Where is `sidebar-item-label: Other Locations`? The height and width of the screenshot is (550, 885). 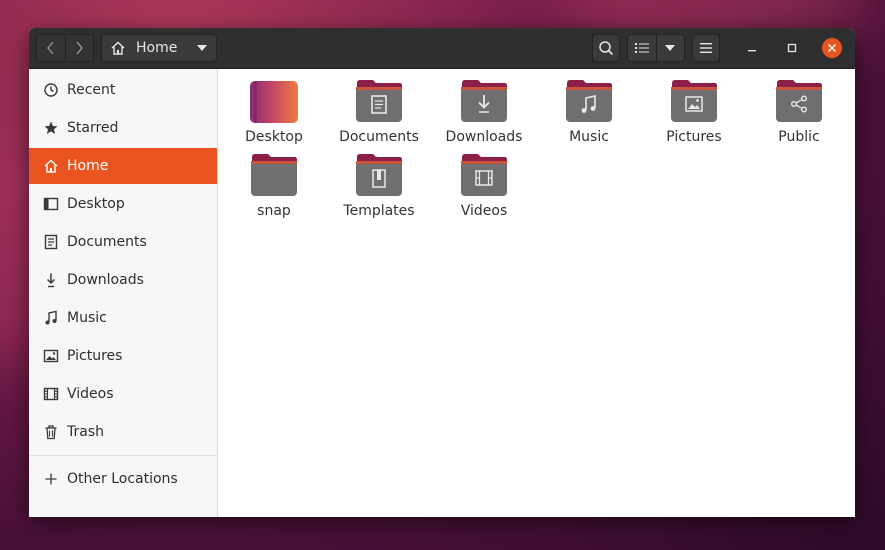
sidebar-item-label: Other Locations is located at coordinates (122, 479).